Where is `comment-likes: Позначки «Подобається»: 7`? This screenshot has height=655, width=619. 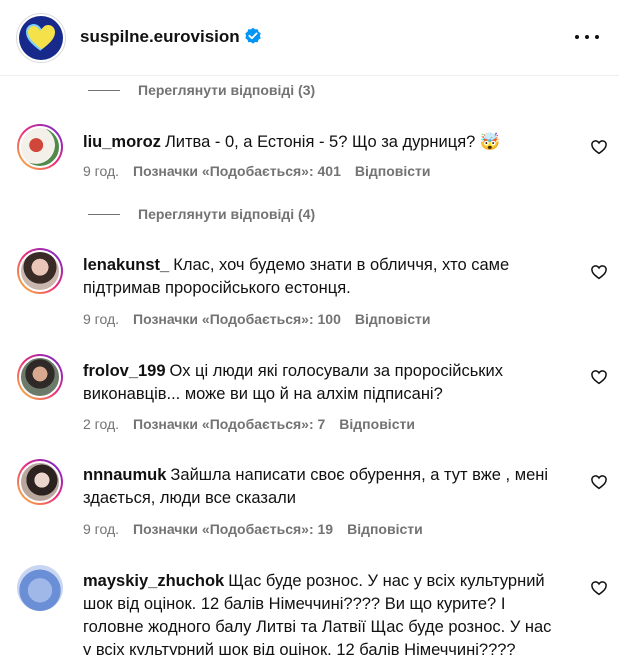 comment-likes: Позначки «Подобається»: 7 is located at coordinates (229, 424).